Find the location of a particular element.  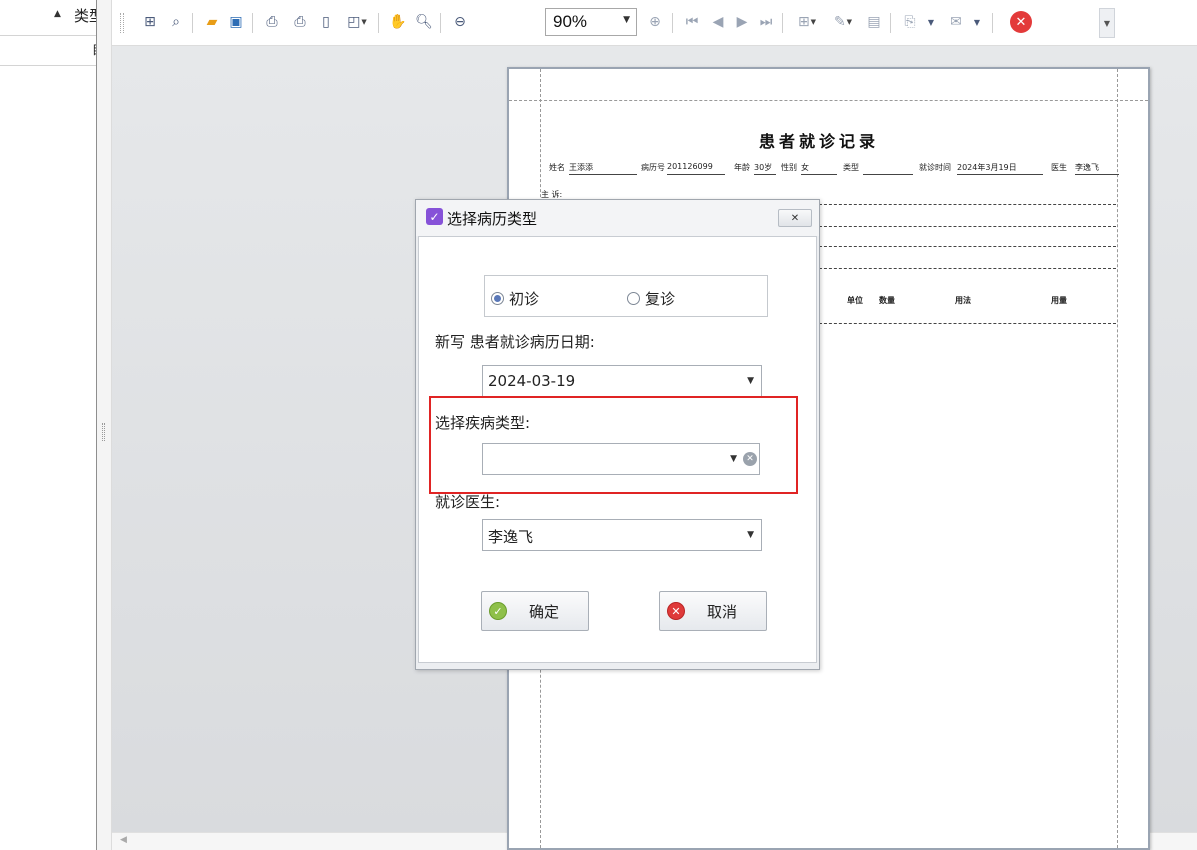

dialog-title: 选择病历类型 is located at coordinates (492, 219).